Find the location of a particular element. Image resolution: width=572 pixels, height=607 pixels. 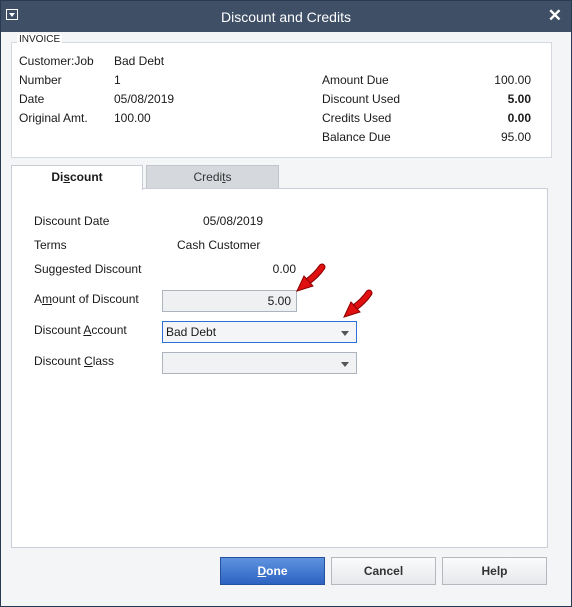

discount-account-value: Bad Debt is located at coordinates (191, 332).